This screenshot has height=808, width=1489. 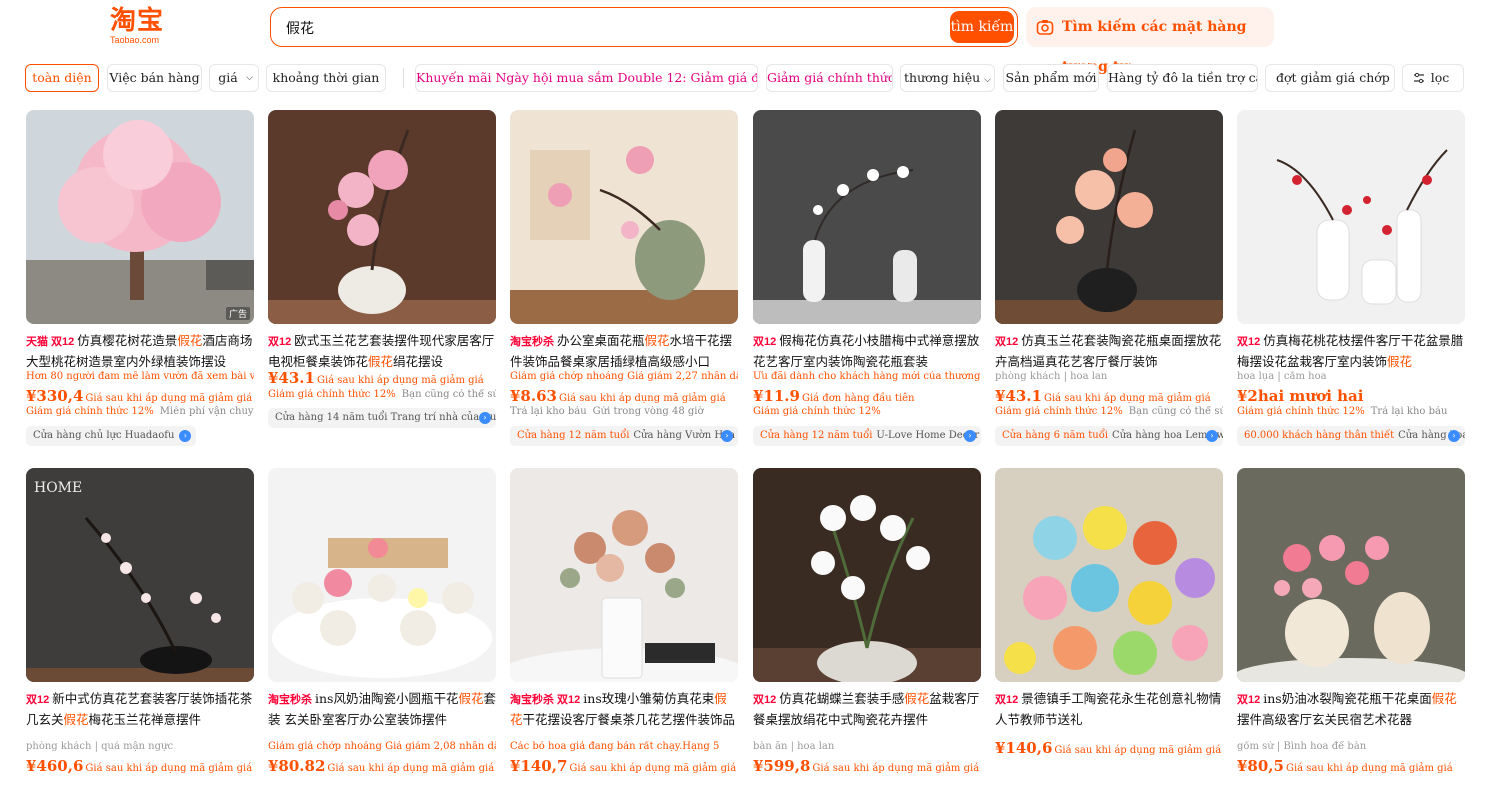 I want to click on product-title: 双12 假梅花仿真花小枝腊梅中式禅意摆放花艺客厅室内装饰陶瓷花瓶套装, so click(x=867, y=350).